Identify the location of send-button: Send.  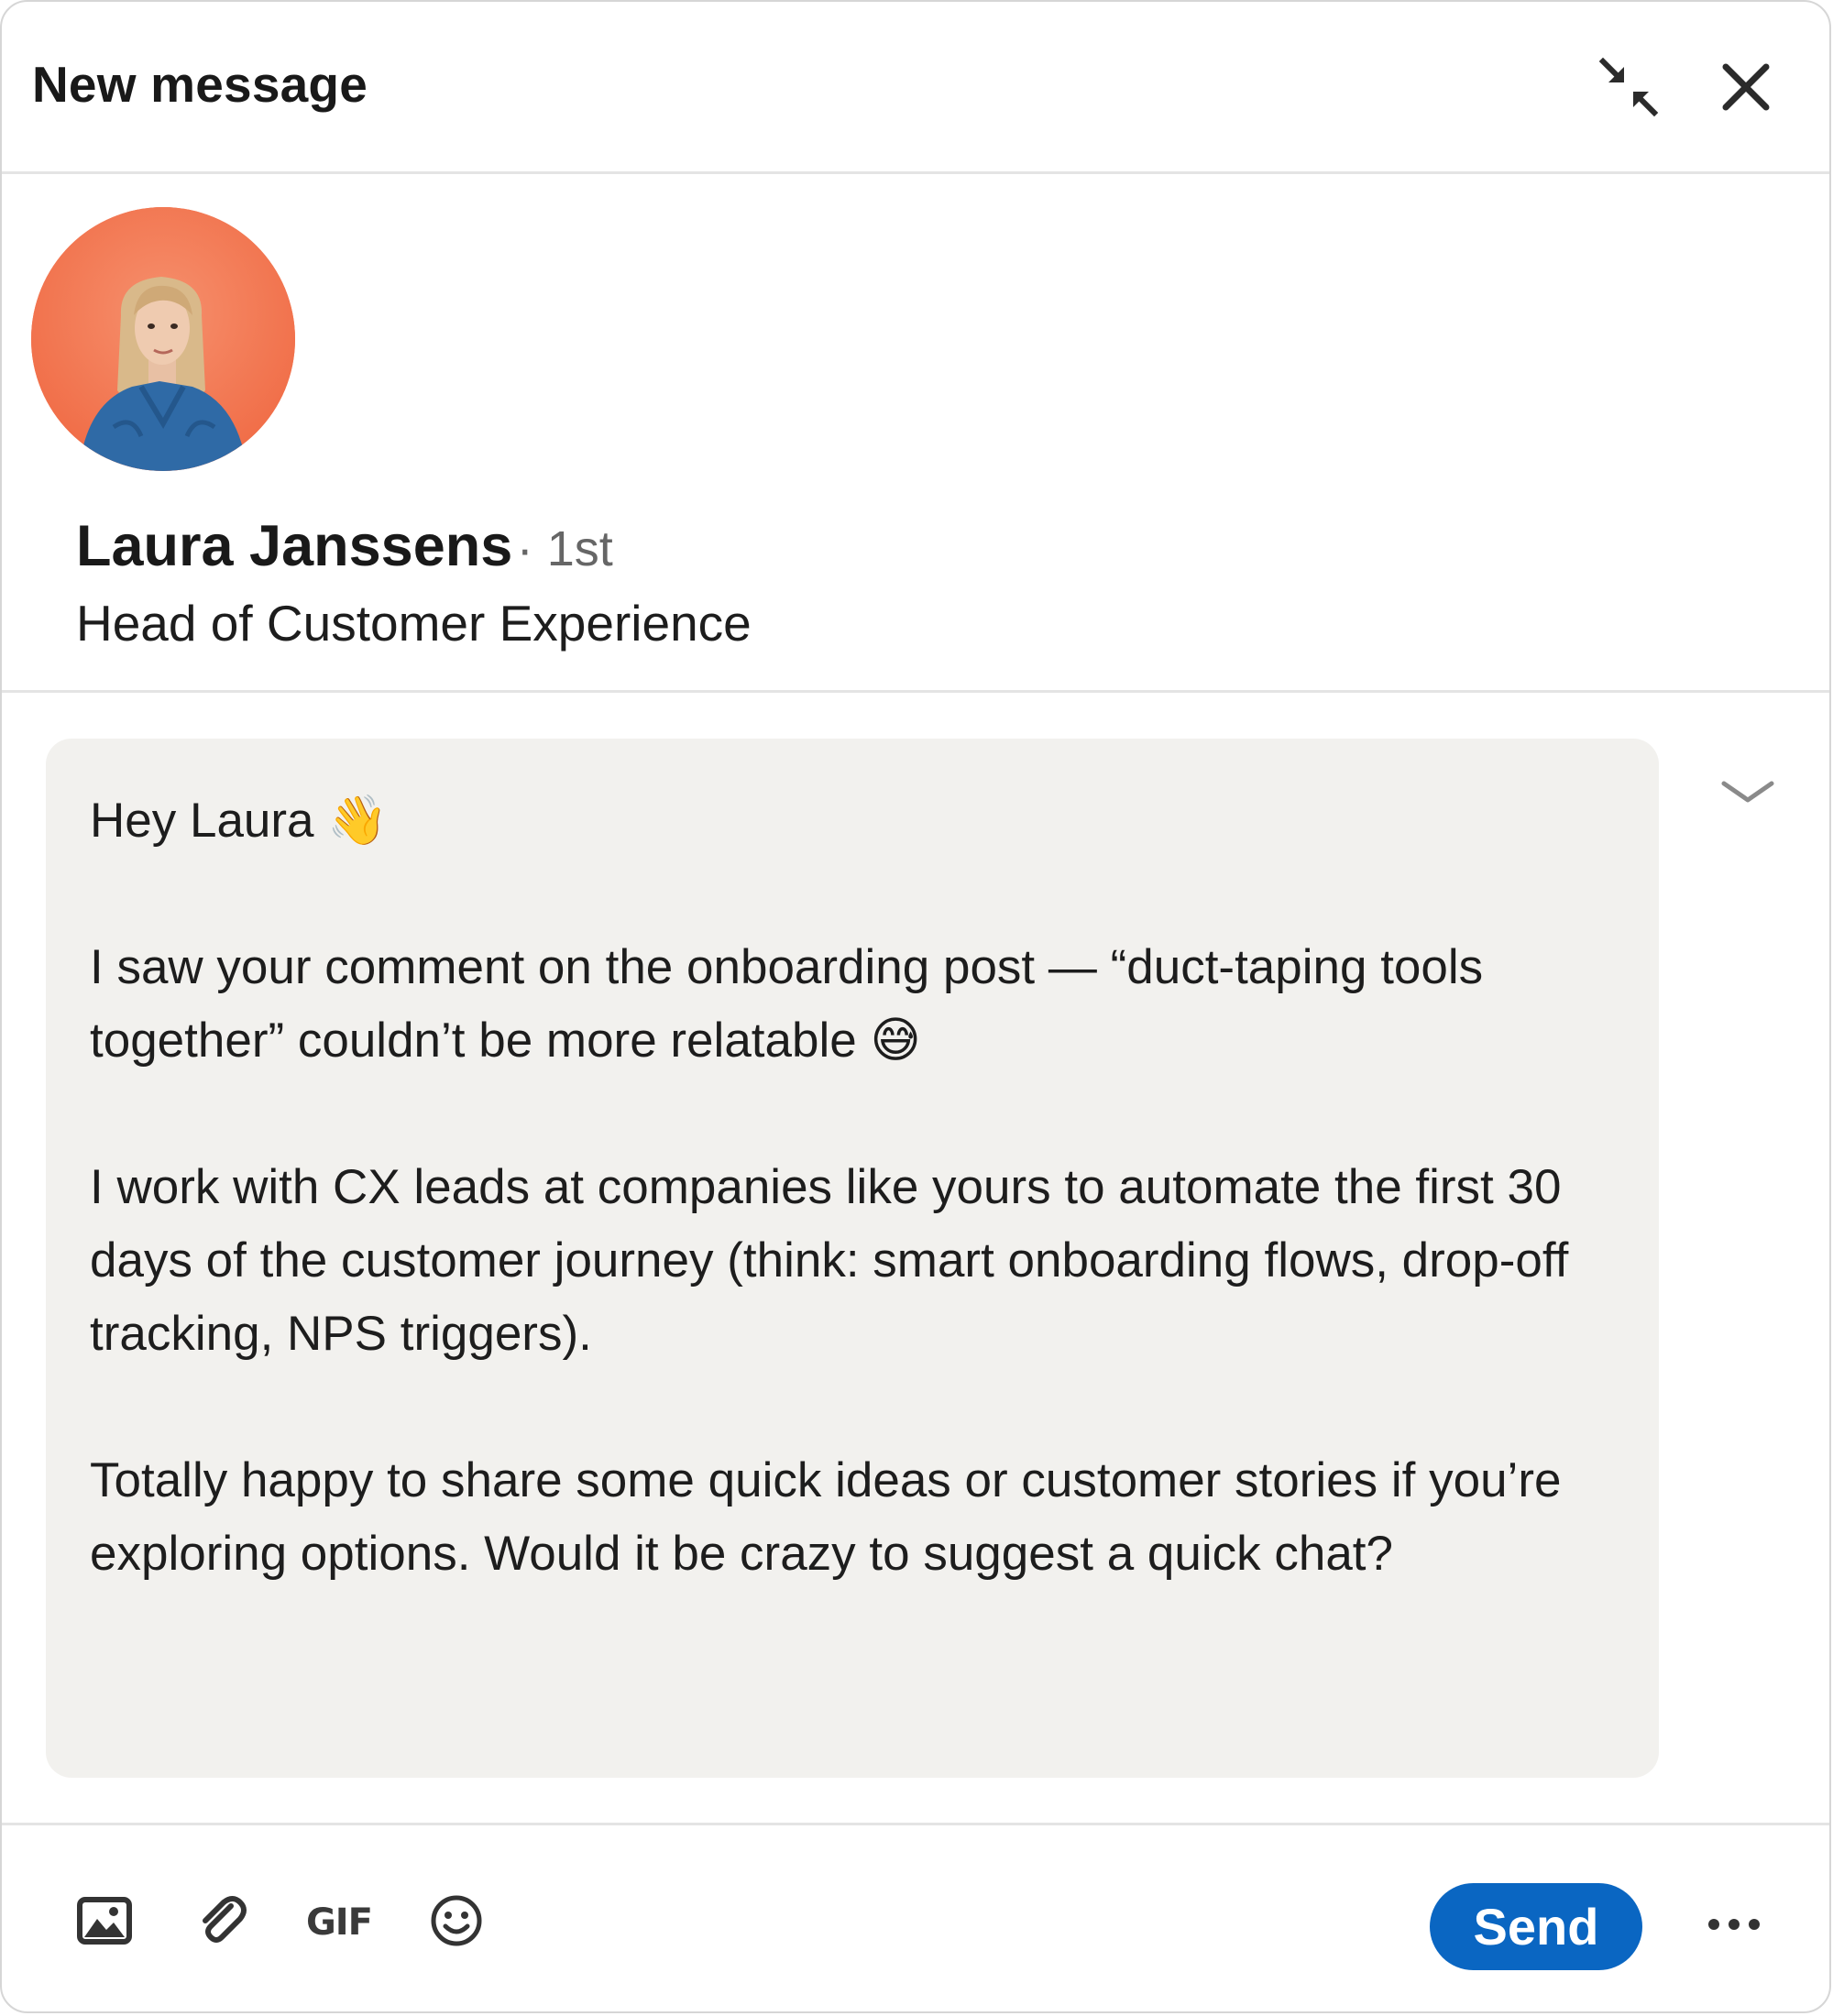
(1536, 1926).